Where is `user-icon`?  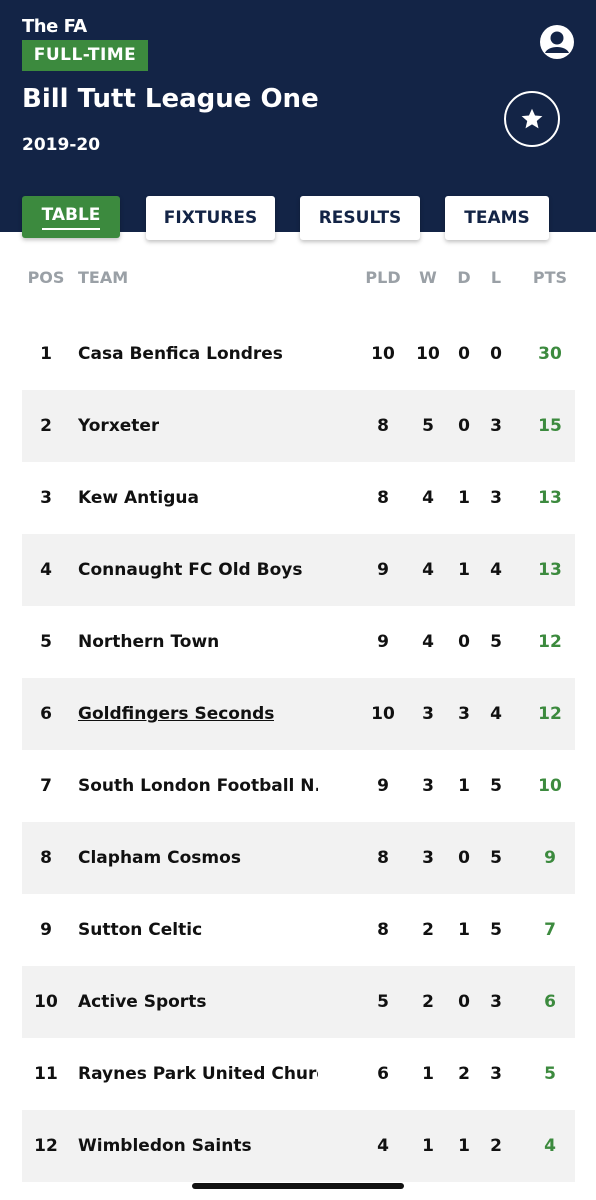
user-icon is located at coordinates (557, 42).